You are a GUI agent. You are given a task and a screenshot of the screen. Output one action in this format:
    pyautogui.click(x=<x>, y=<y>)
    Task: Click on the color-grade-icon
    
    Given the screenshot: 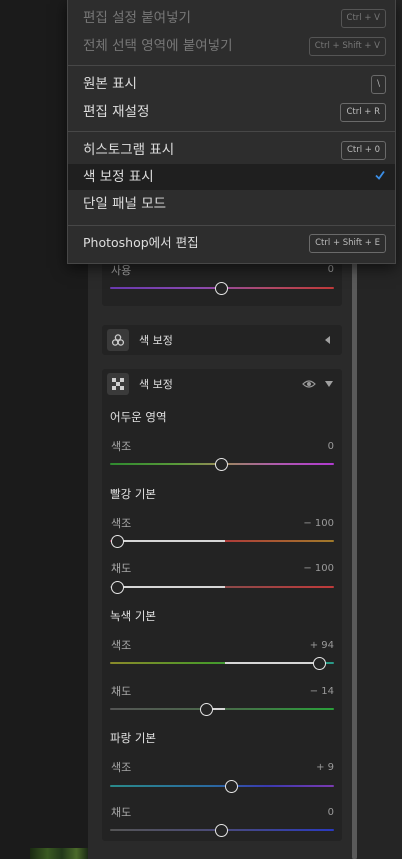 What is the action you would take?
    pyautogui.click(x=118, y=384)
    